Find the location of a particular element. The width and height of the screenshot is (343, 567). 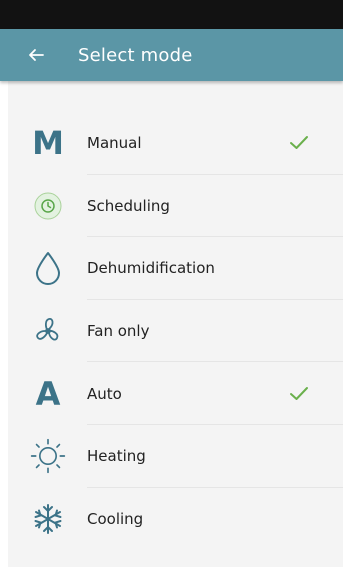

back-button is located at coordinates (36, 55).